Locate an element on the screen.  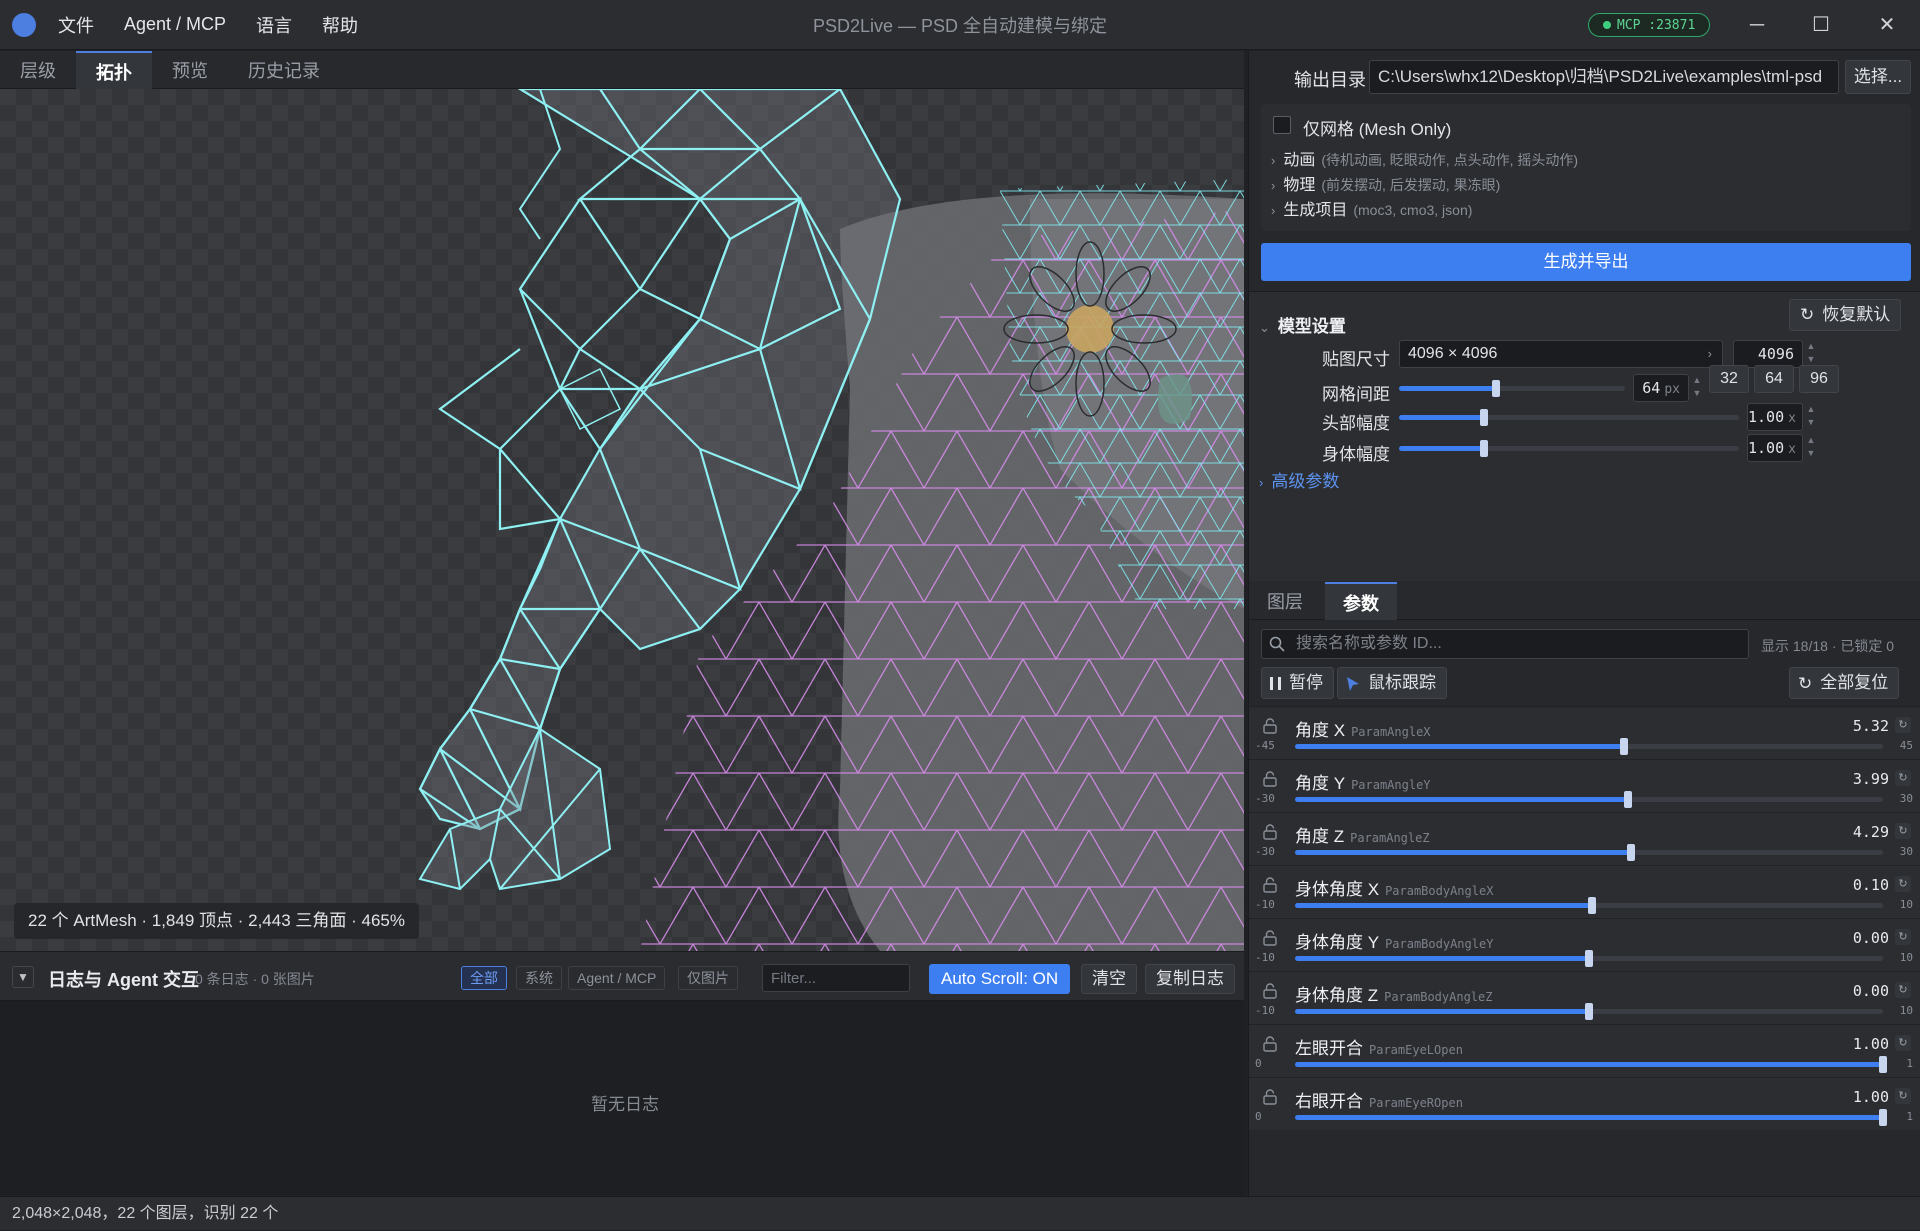
head-amplitude-slider is located at coordinates (1569, 417).